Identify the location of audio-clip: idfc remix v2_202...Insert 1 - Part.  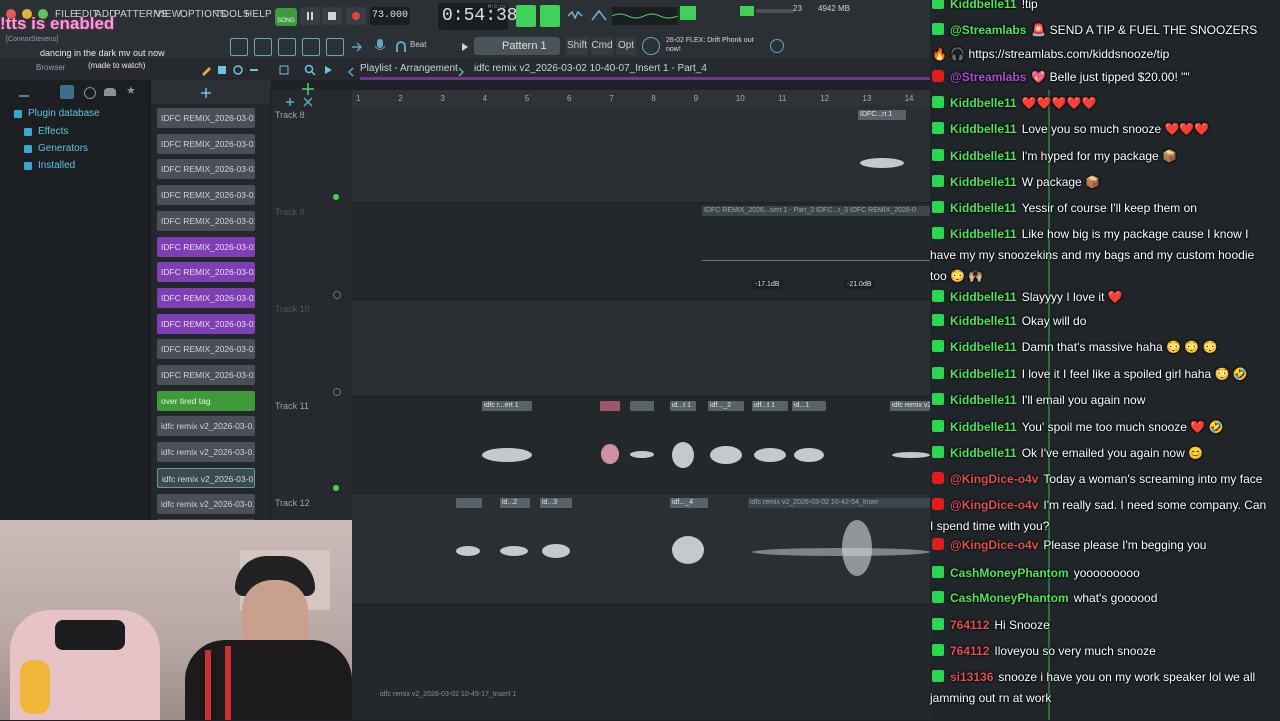
(910, 406).